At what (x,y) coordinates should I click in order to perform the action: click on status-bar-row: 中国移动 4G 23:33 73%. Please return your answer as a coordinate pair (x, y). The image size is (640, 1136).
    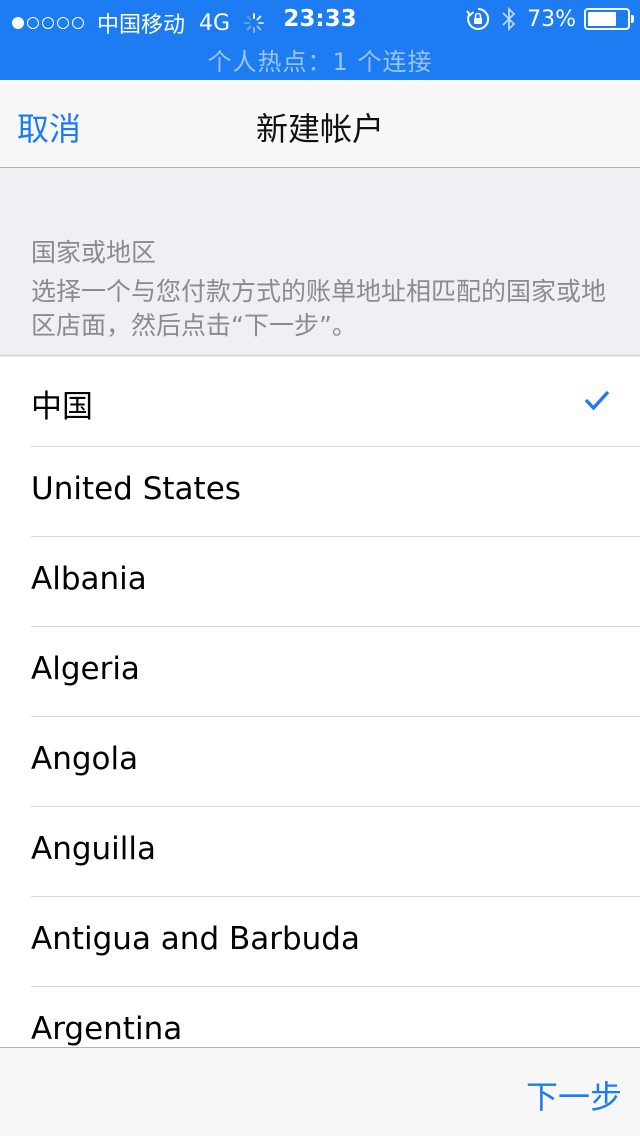
    Looking at the image, I should click on (320, 20).